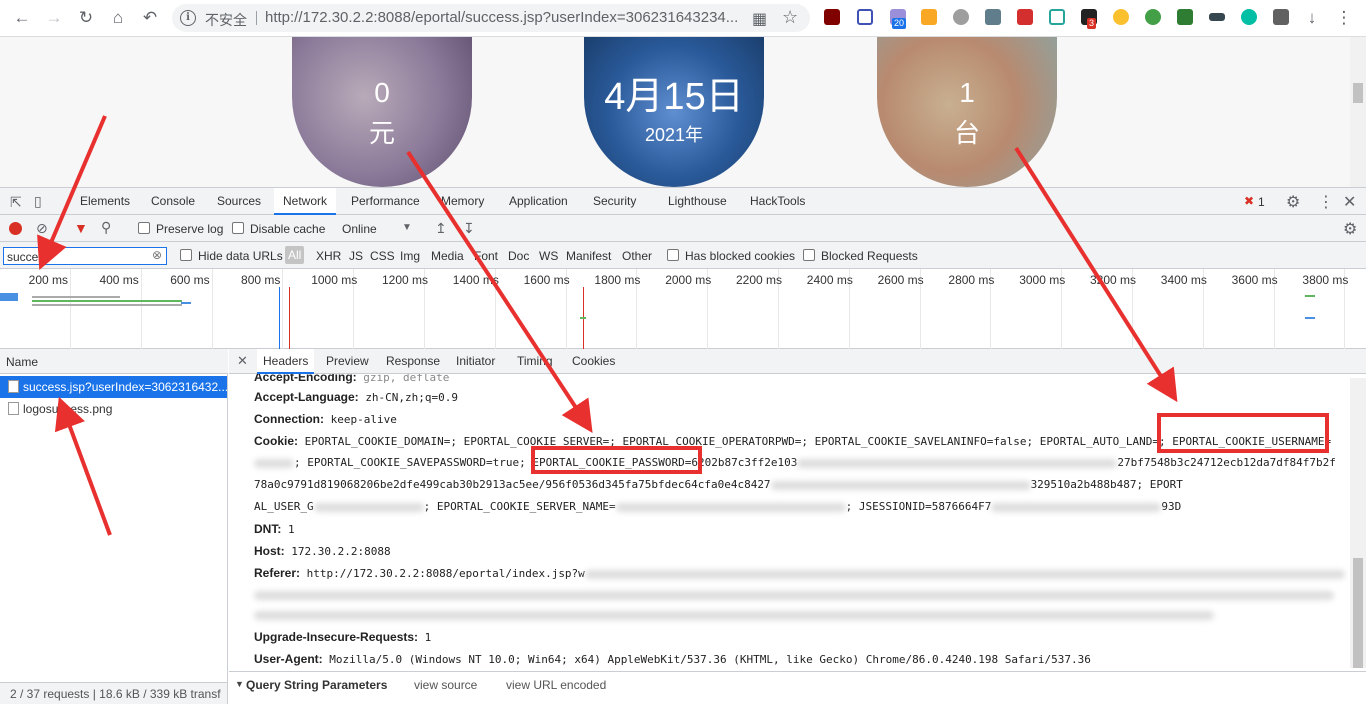  What do you see at coordinates (499, 292) in the screenshot?
I see `arrow-to-password` at bounding box center [499, 292].